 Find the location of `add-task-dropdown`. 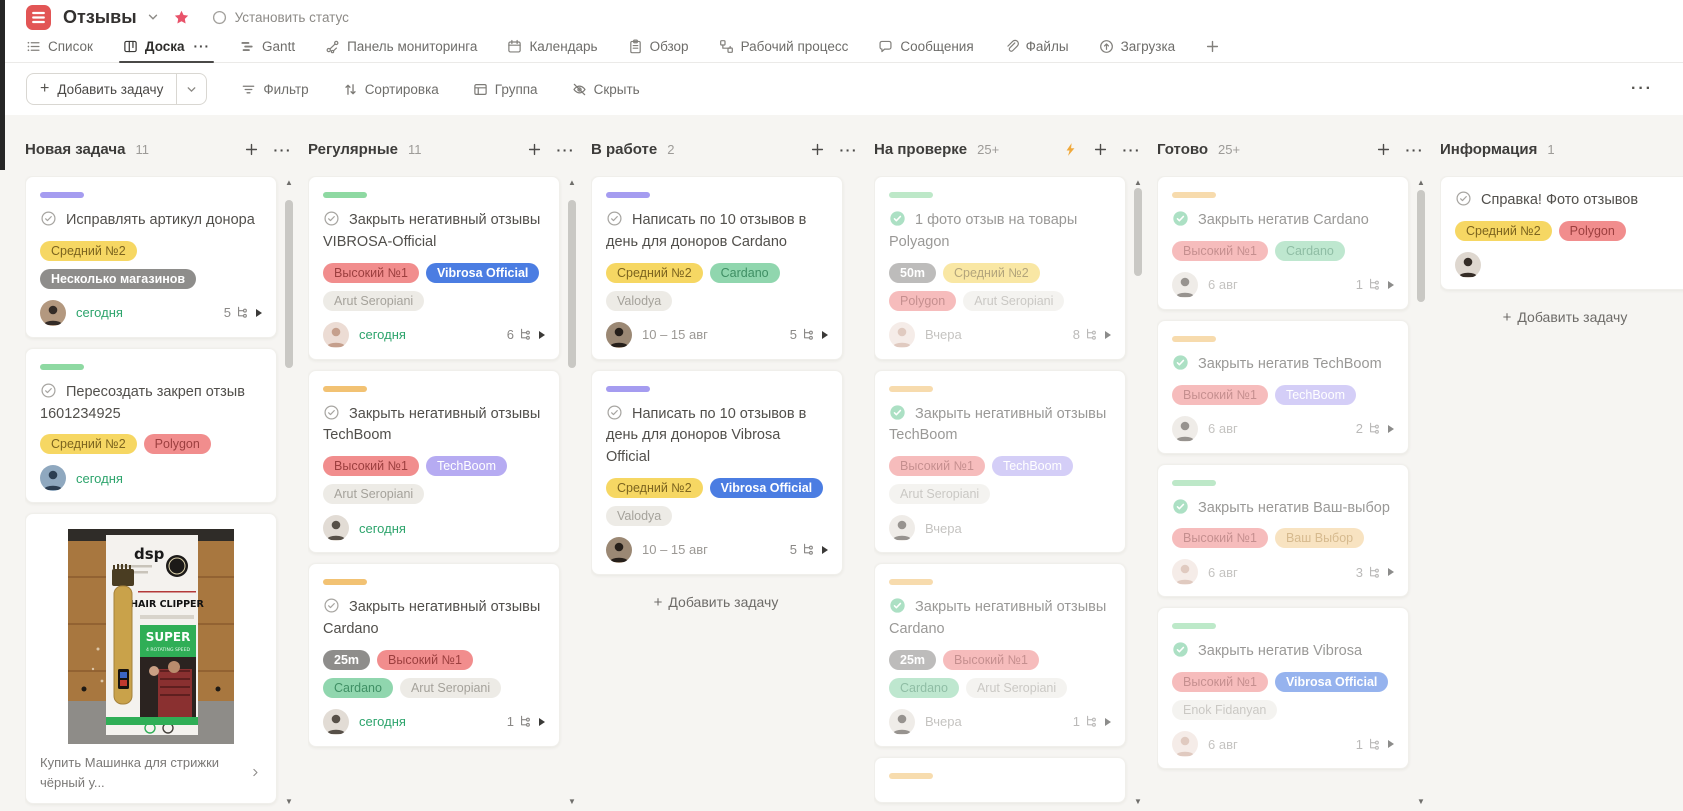

add-task-dropdown is located at coordinates (191, 89).